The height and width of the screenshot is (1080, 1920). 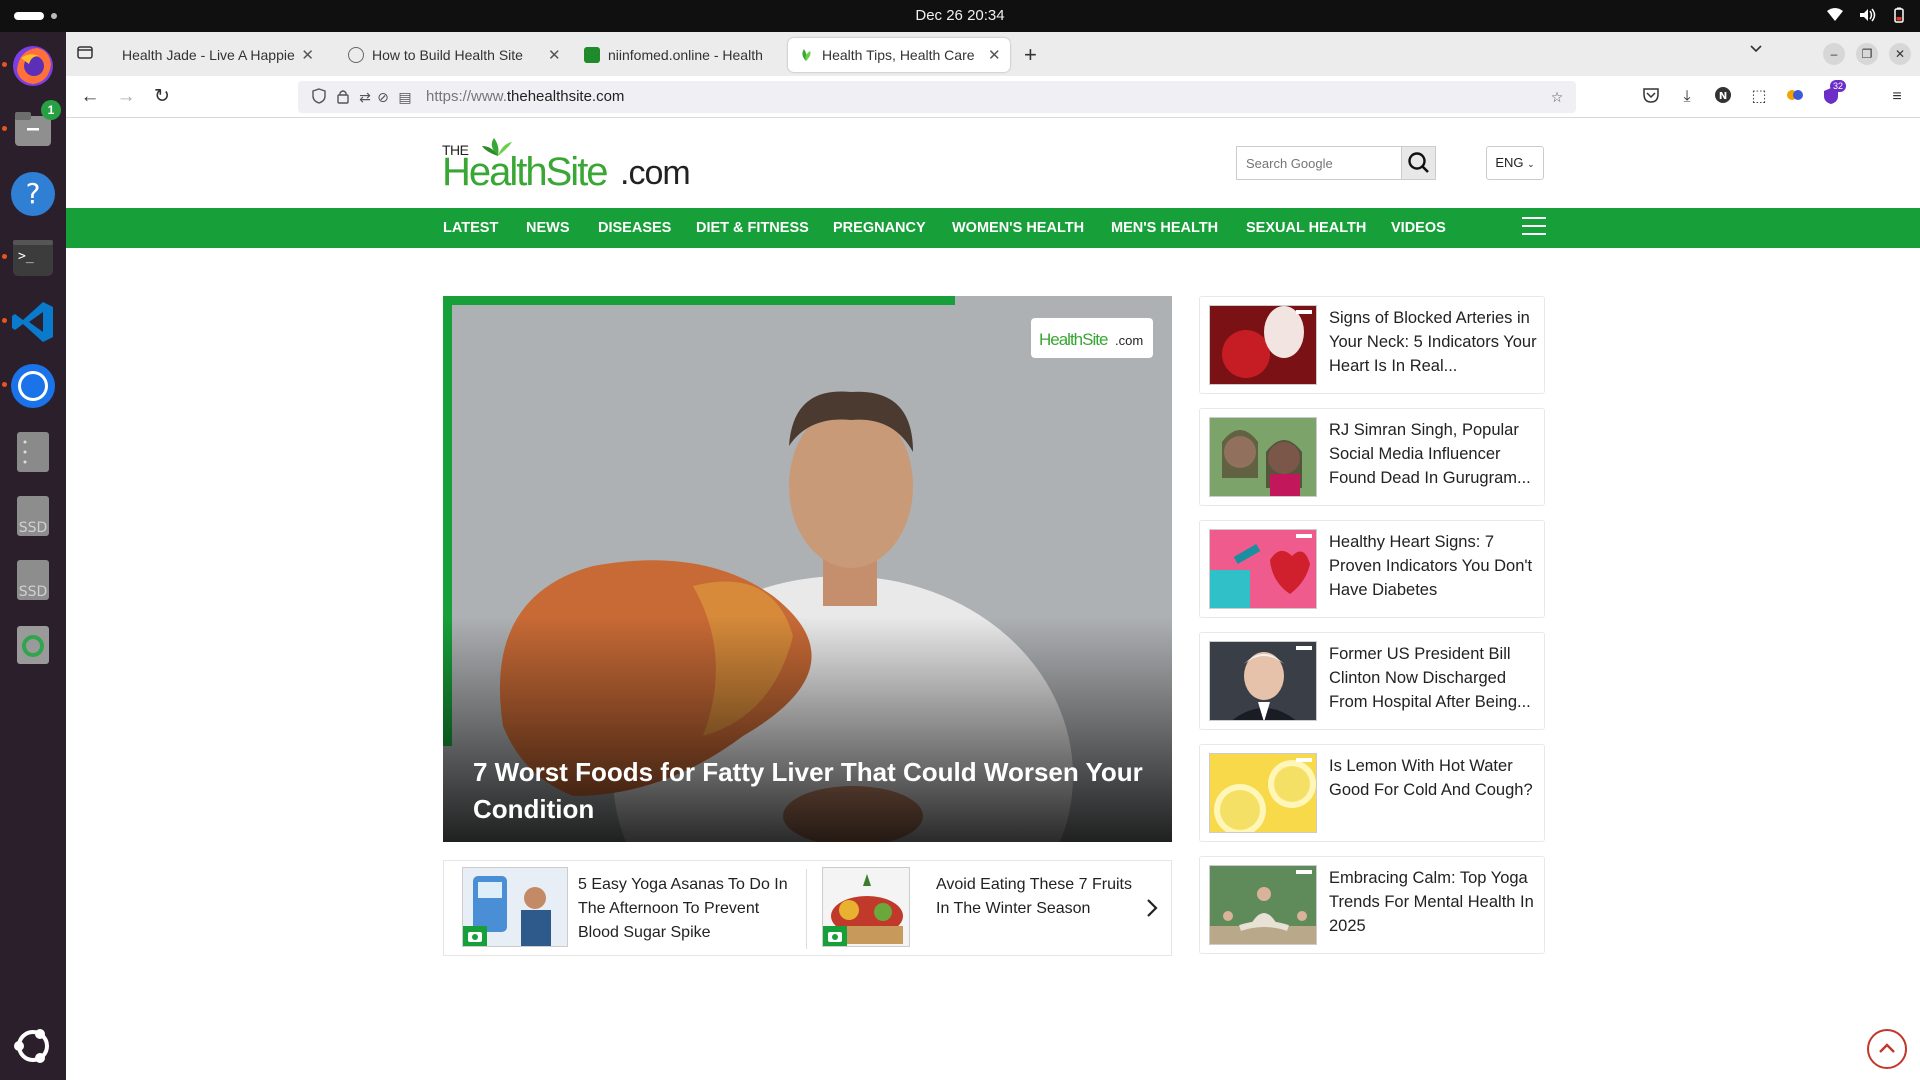 I want to click on tab-health-tips: Health Tips, Health Care ✕, so click(x=899, y=55).